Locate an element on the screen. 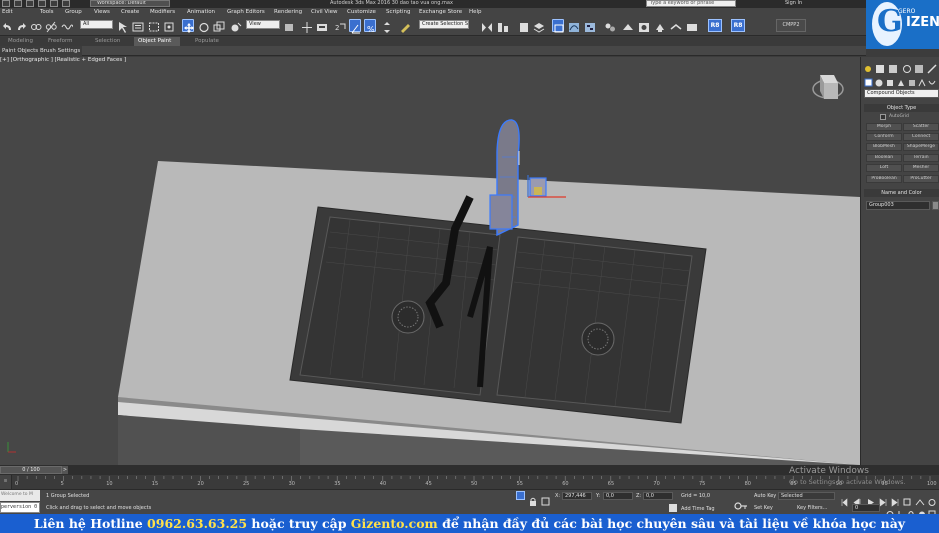 Image resolution: width=939 pixels, height=533 pixels. render-in-cloud-icon is located at coordinates (692, 25).